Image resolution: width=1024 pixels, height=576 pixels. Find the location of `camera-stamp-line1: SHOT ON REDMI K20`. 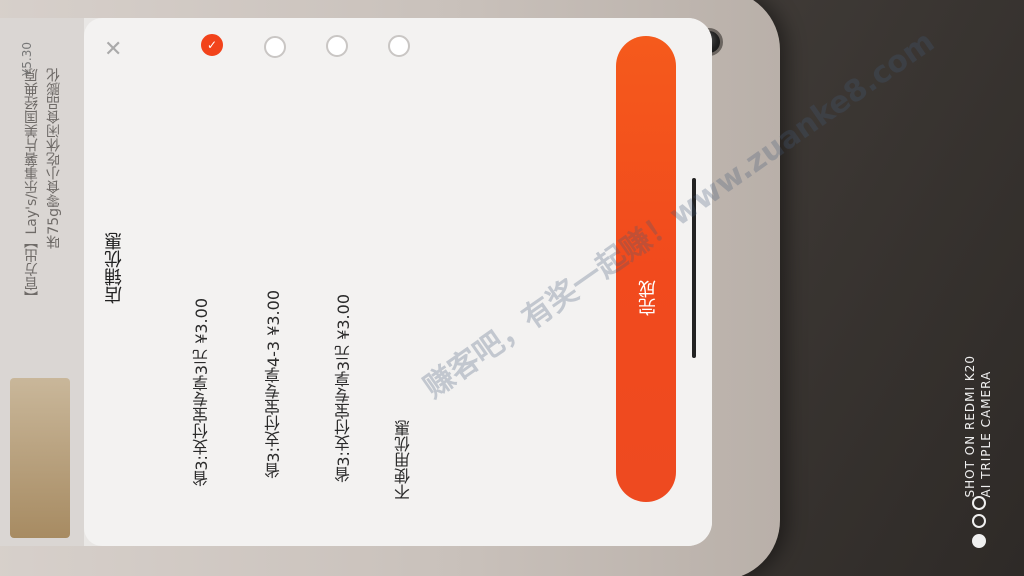

camera-stamp-line1: SHOT ON REDMI K20 is located at coordinates (970, 426).